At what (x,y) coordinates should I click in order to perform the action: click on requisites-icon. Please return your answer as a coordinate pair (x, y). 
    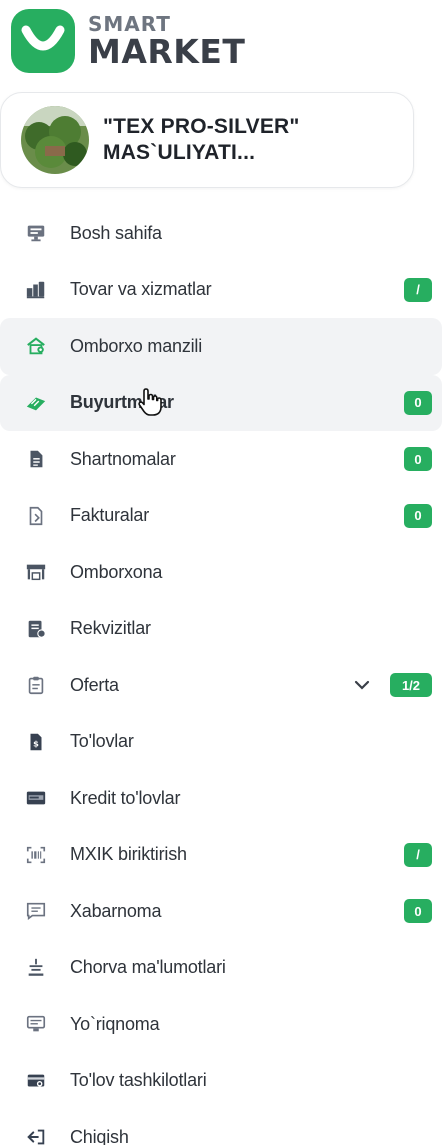
    Looking at the image, I should click on (36, 629).